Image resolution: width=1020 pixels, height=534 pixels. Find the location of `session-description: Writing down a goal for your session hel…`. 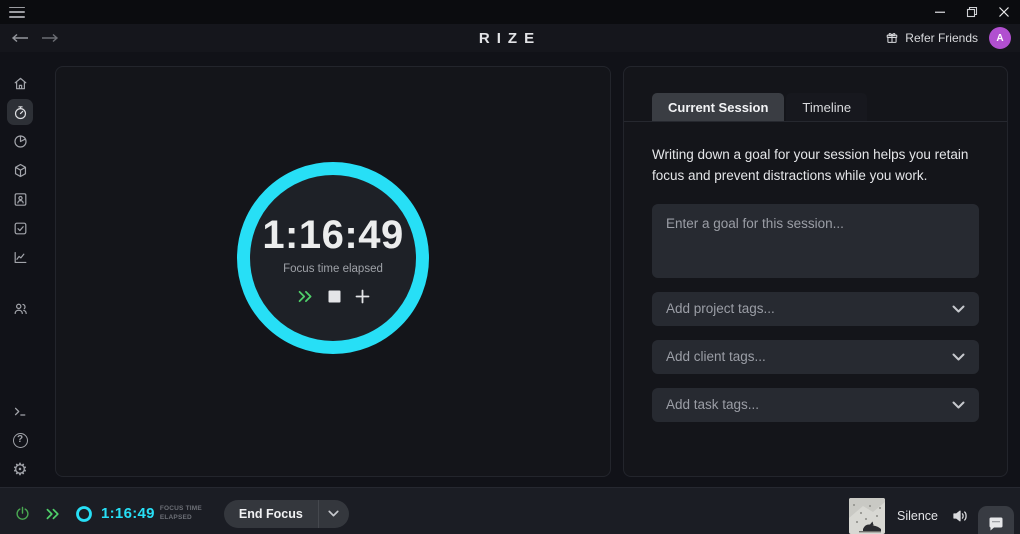

session-description: Writing down a goal for your session hel… is located at coordinates (810, 165).